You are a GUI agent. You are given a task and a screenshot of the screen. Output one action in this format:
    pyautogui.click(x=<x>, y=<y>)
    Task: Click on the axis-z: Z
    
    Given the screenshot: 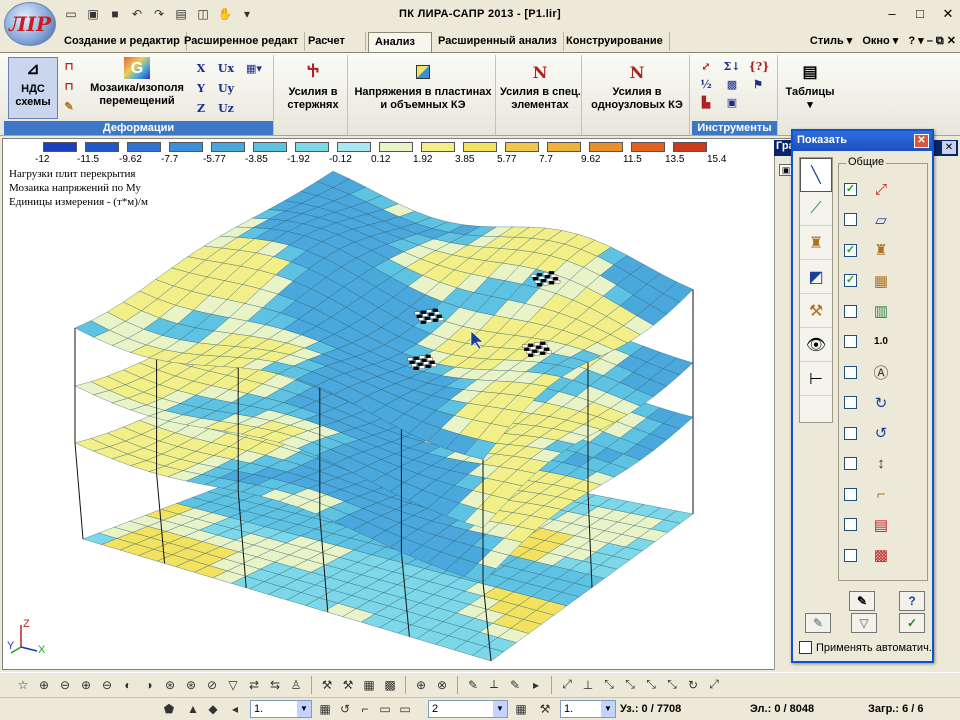 What is the action you would take?
    pyautogui.click(x=201, y=108)
    